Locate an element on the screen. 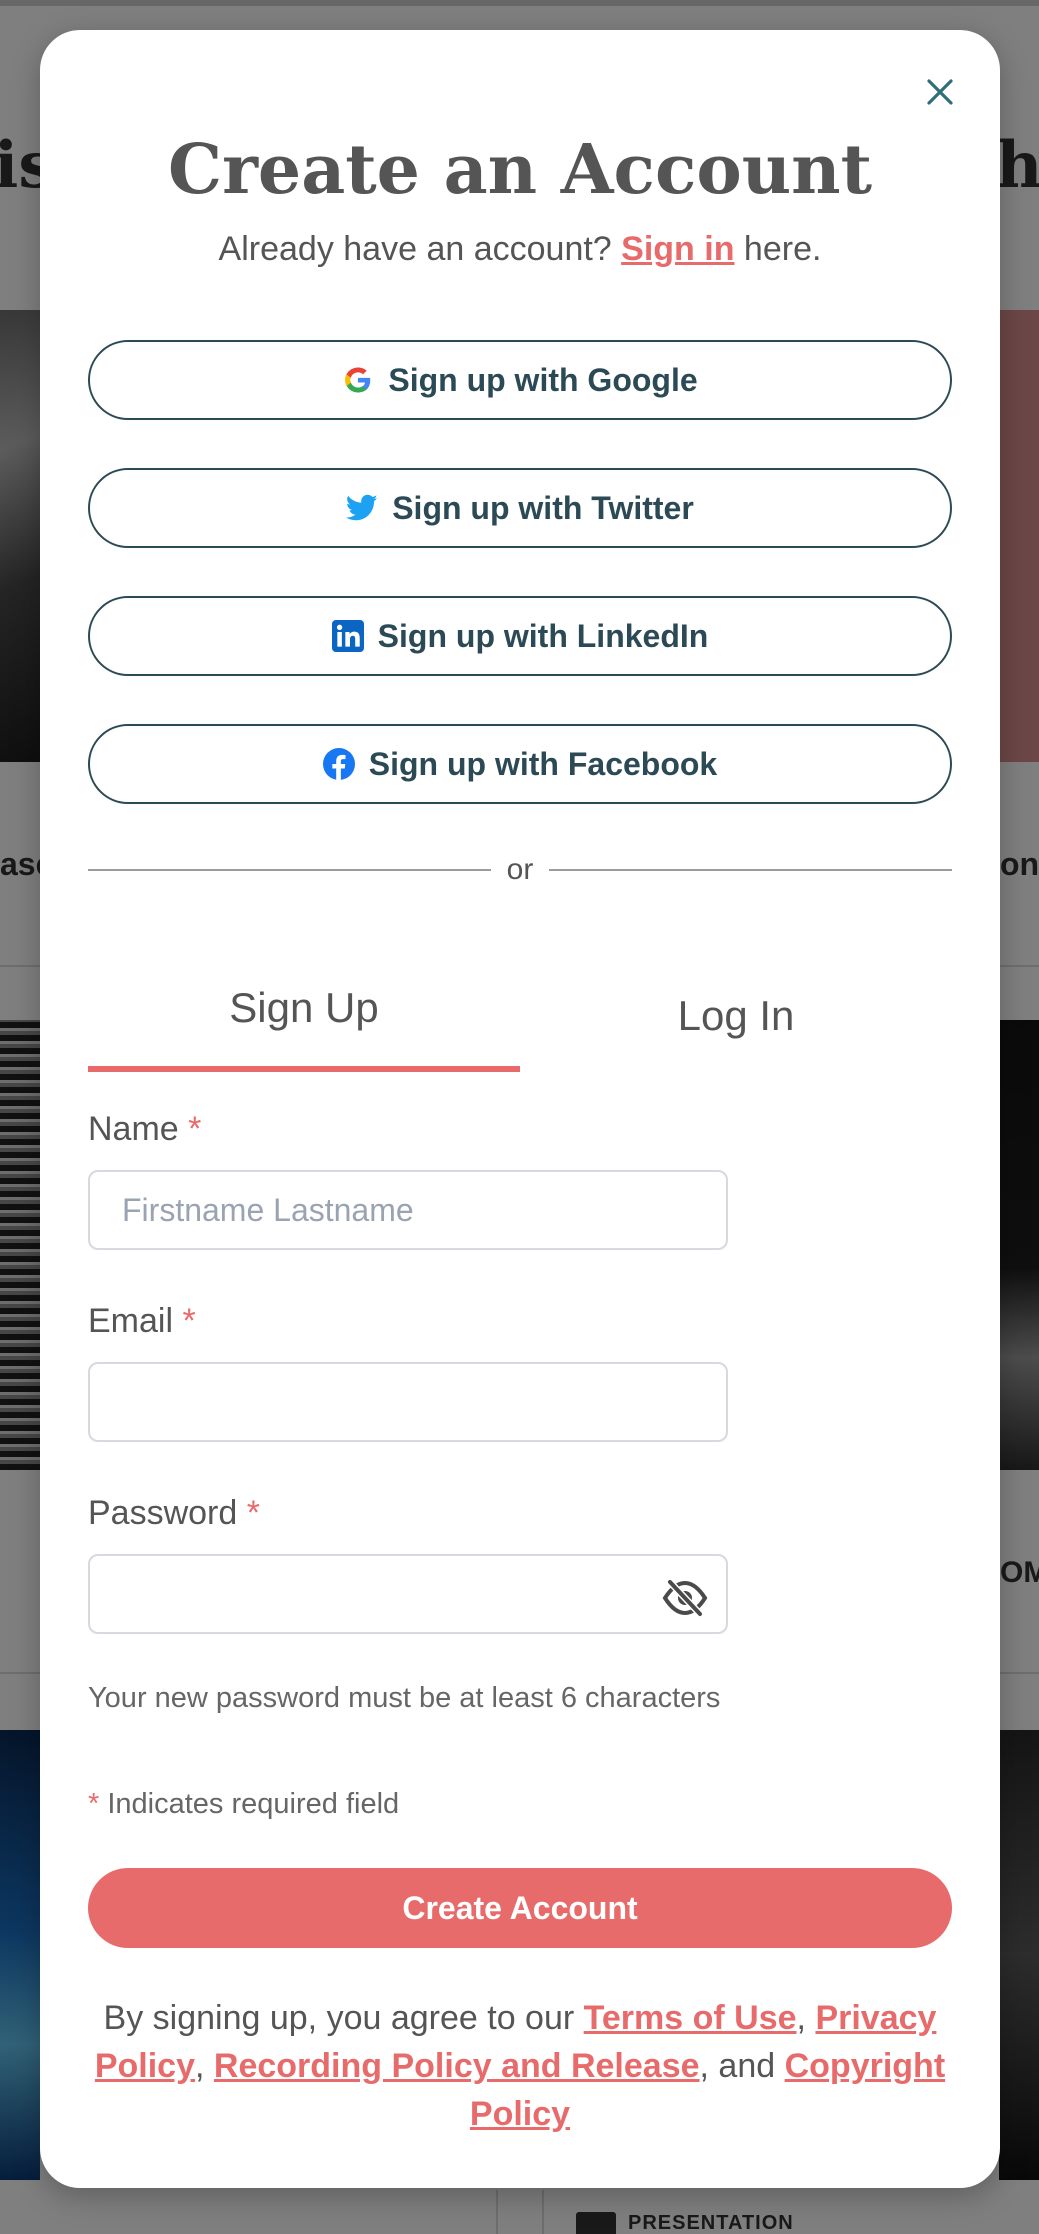  signin-prompt-suffix: here. is located at coordinates (778, 249).